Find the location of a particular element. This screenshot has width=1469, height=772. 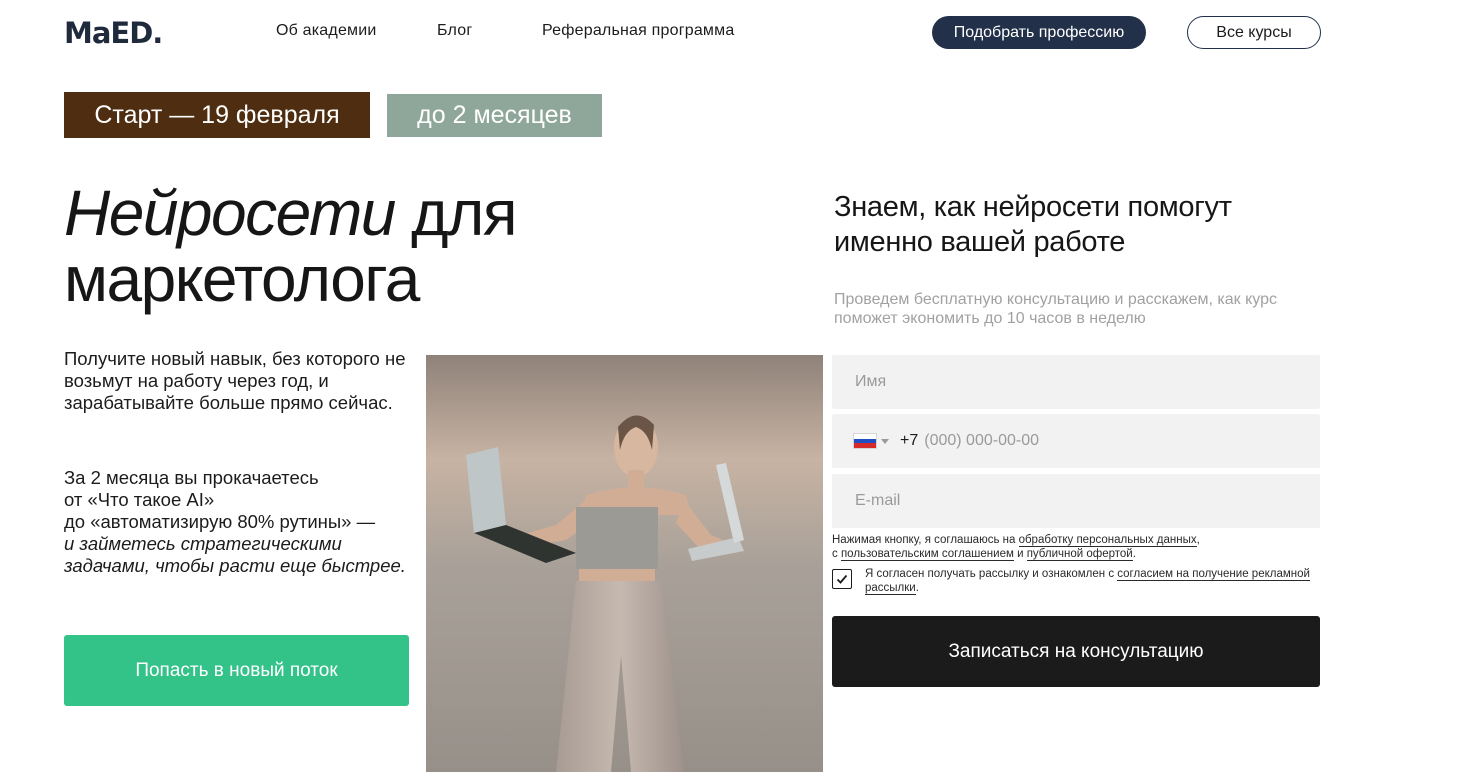

personal-data-link: обработку персональных данных is located at coordinates (1107, 540).